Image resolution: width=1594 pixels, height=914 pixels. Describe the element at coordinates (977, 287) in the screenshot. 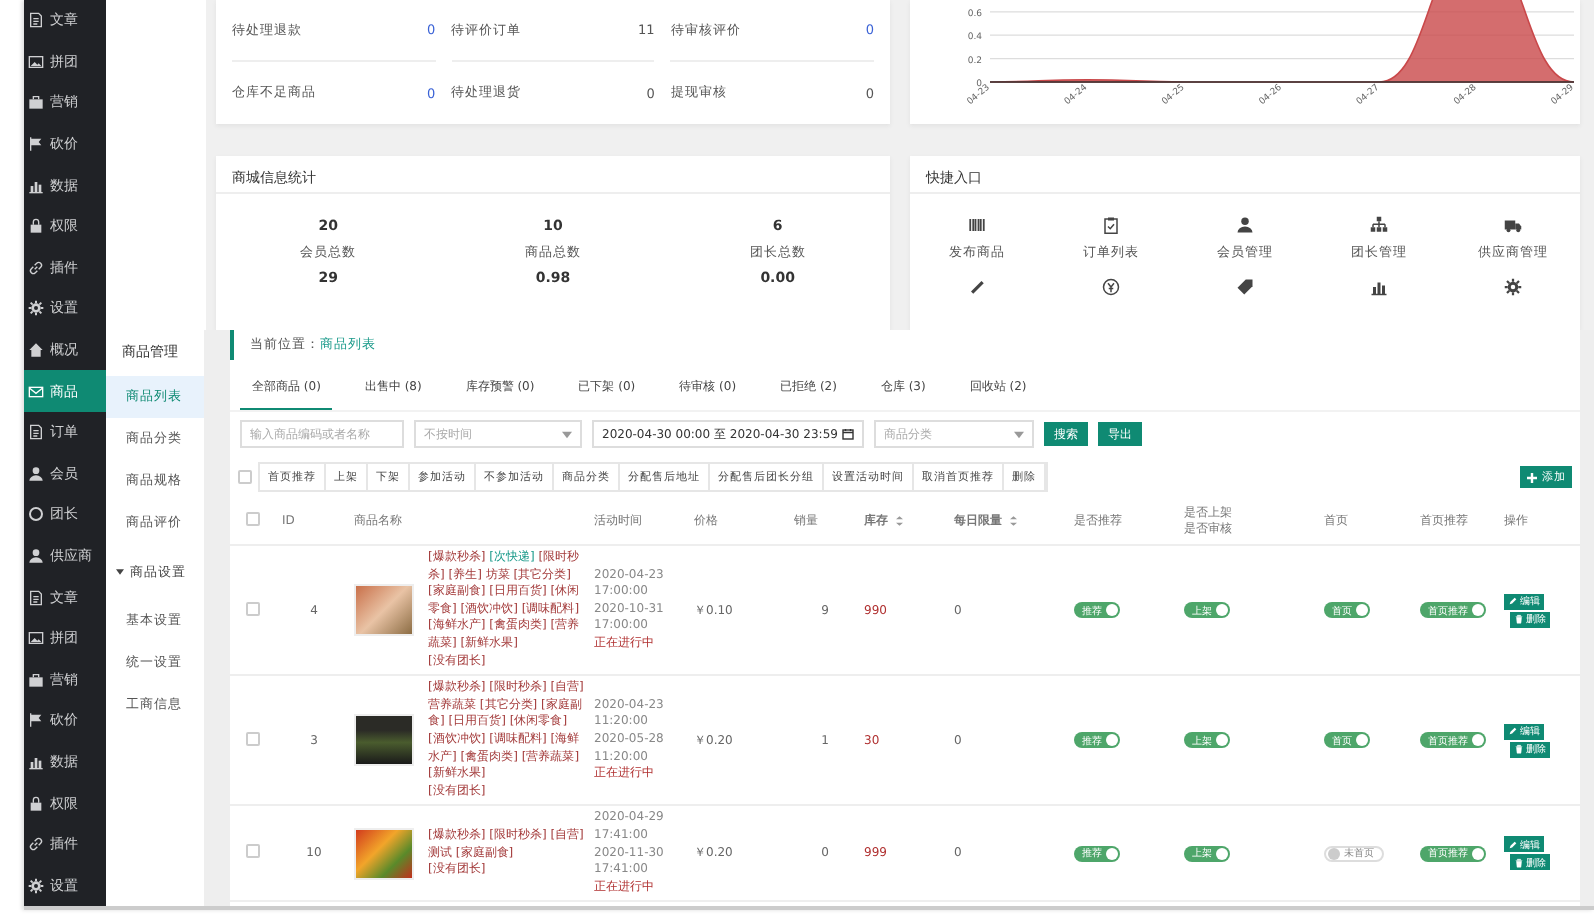

I see `ruler-icon` at that location.